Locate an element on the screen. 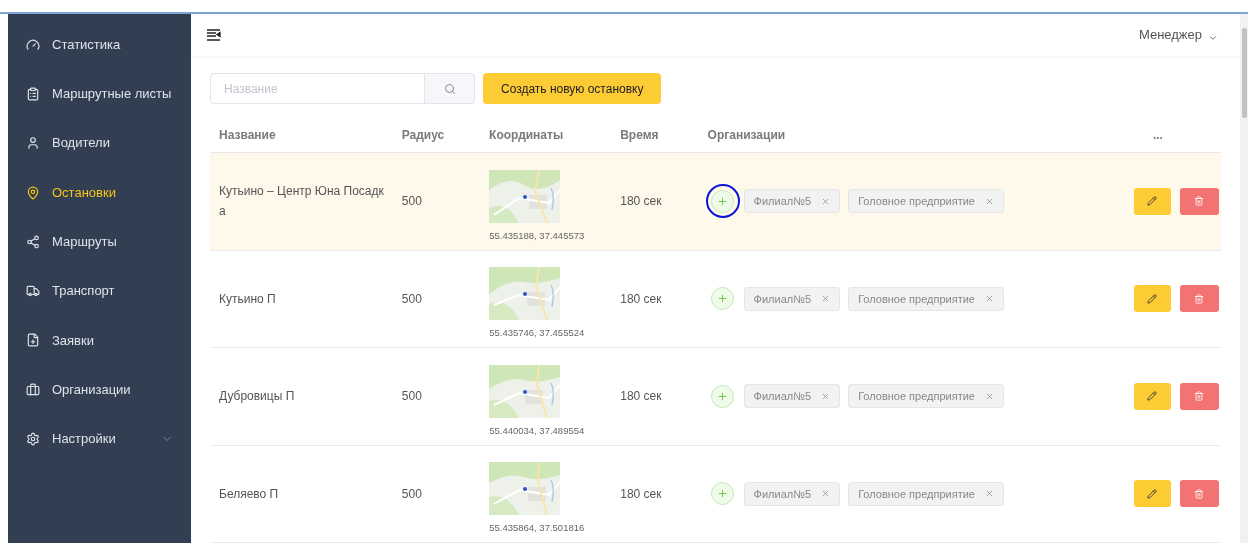  menu-fold-icon is located at coordinates (214, 35).